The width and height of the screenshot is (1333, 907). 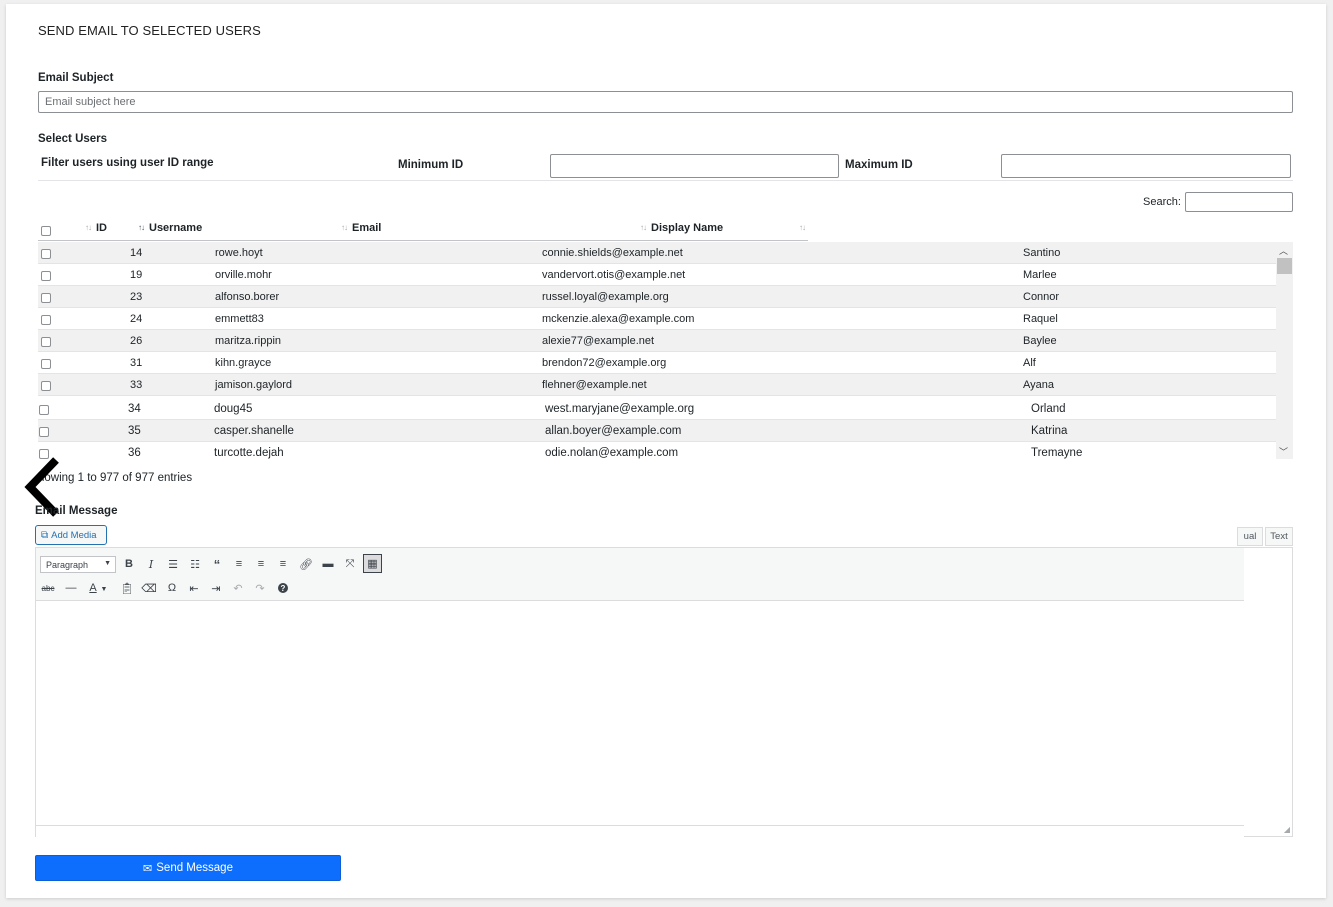 I want to click on cell-display-name: Alf, so click(x=1029, y=363).